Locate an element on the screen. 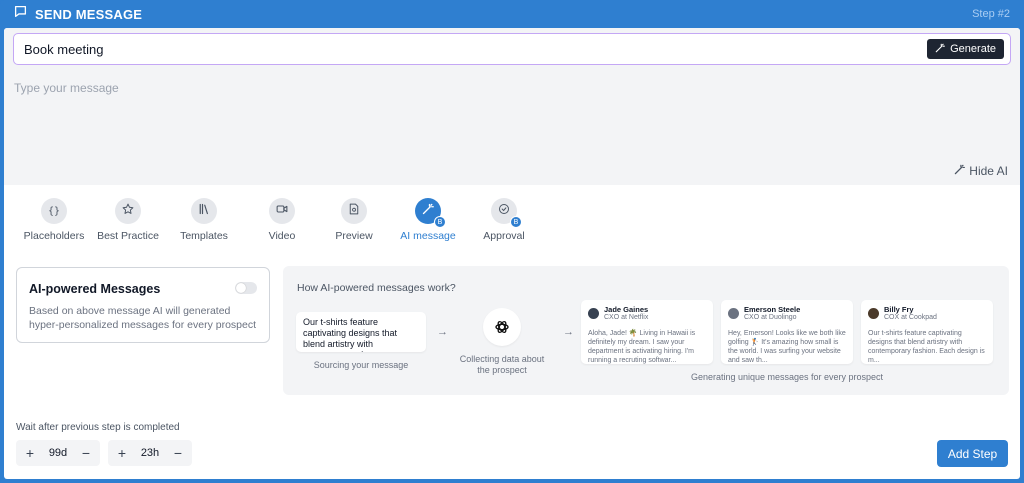  decrement-hours-button: − is located at coordinates (178, 453).